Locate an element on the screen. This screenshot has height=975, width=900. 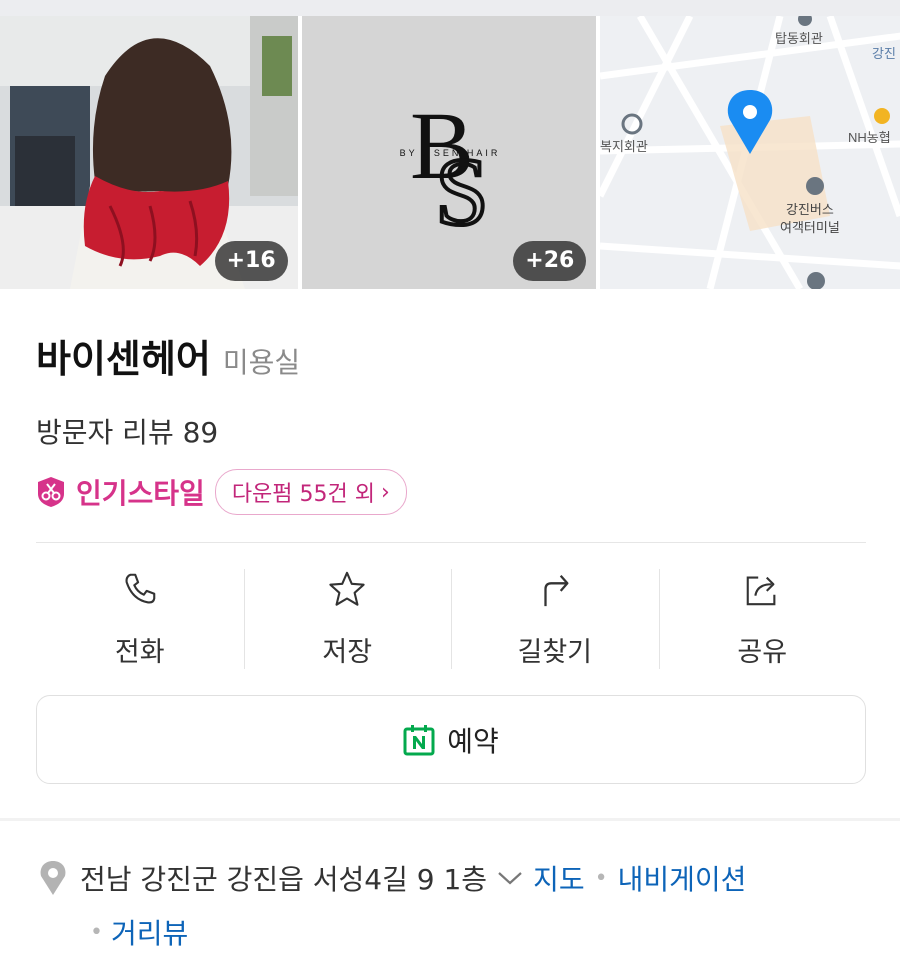
title-row: 바이센헤어 미용실 is located at coordinates (451, 355).